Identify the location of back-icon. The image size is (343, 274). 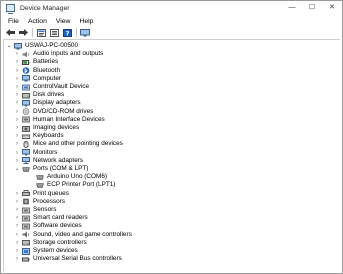
(10, 32).